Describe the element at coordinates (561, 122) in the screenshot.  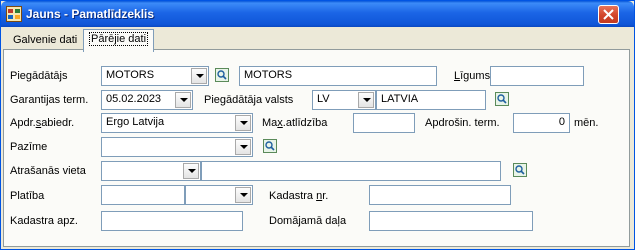
I see `insurance-term-value: 0` at that location.